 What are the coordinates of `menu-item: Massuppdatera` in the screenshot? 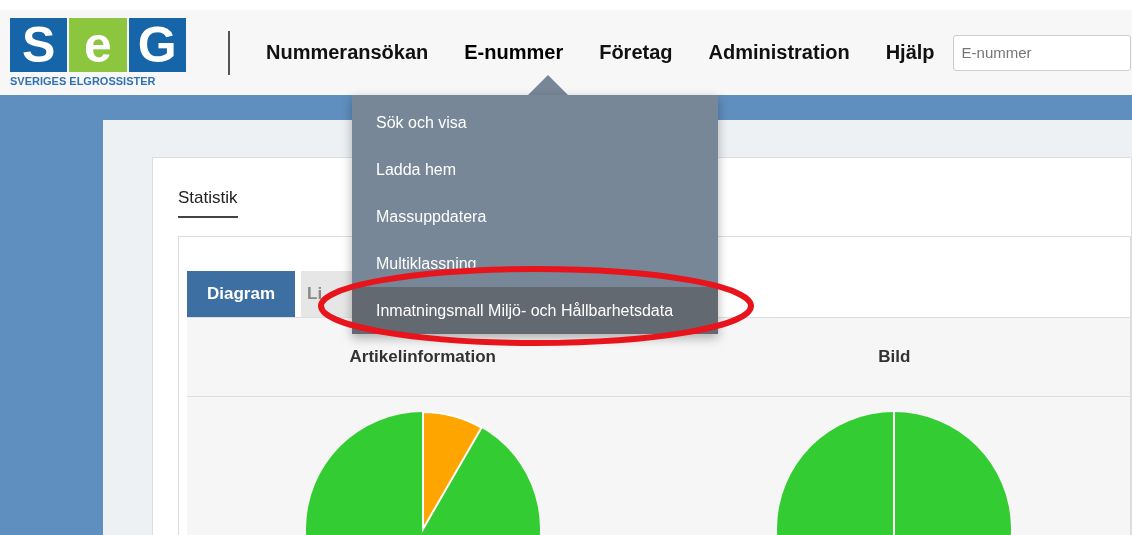 It's located at (535, 216).